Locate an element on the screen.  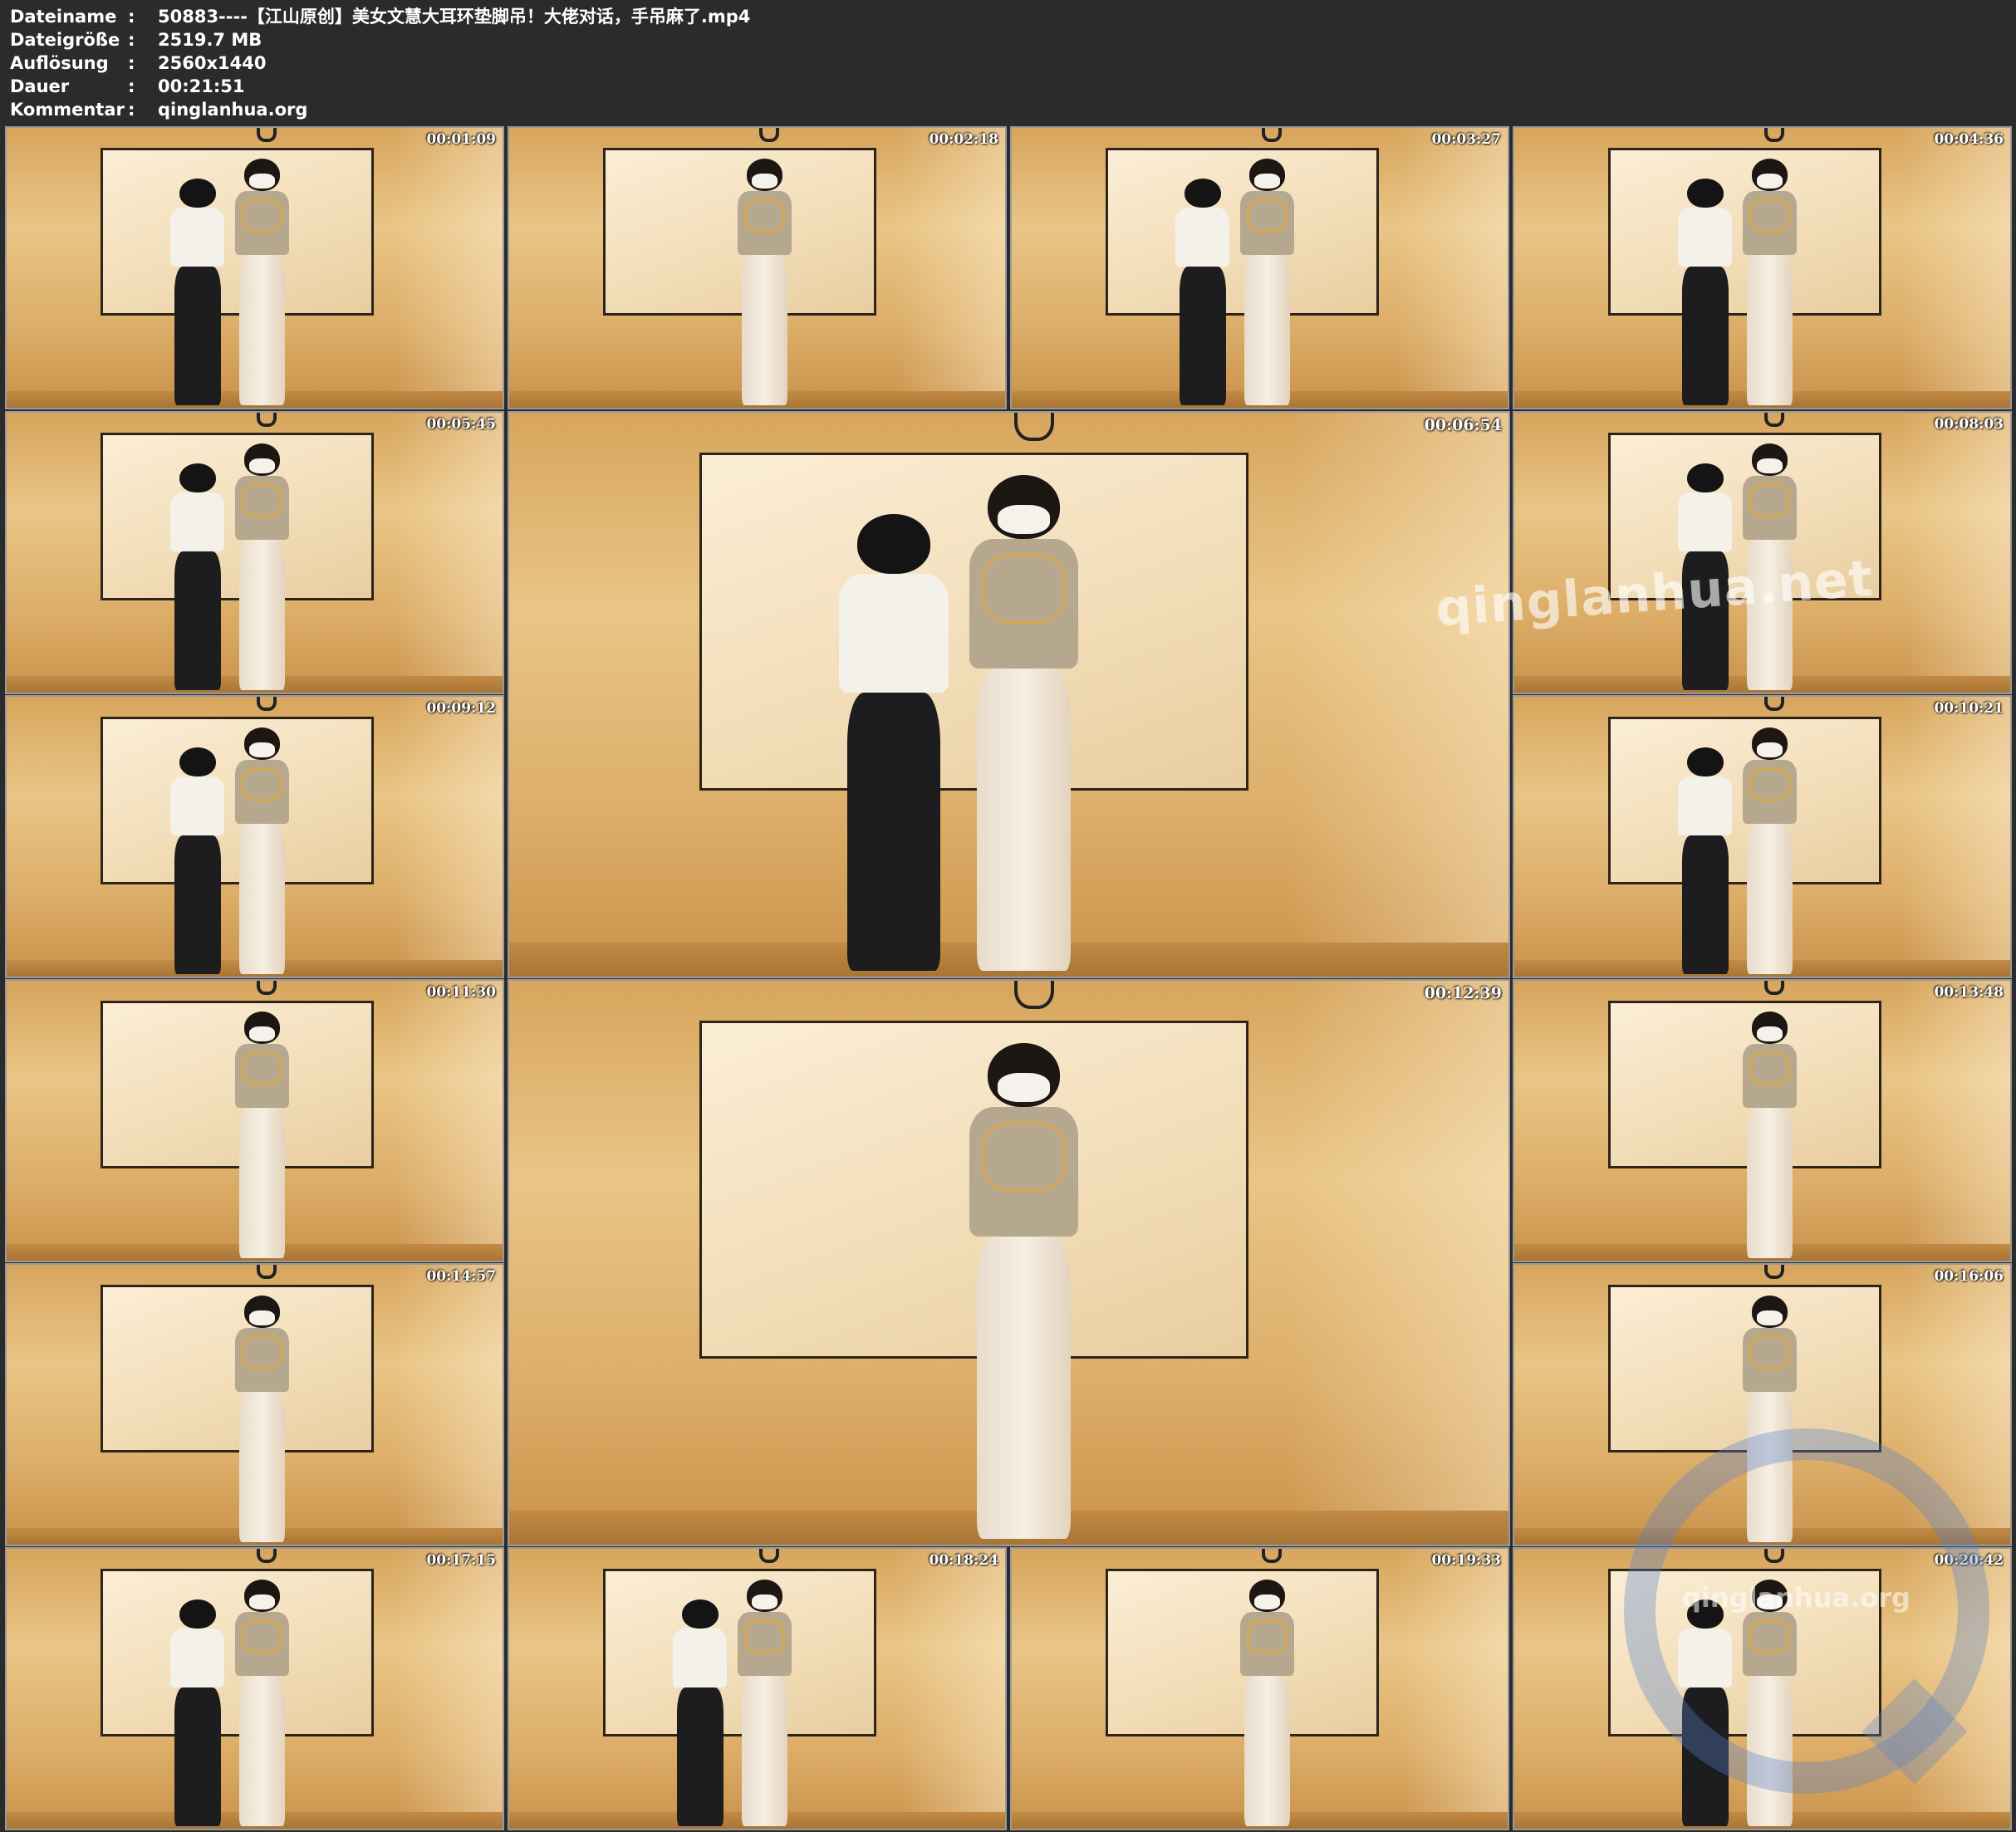
thumbnail-frame: 00:09:12 is located at coordinates (255, 836).